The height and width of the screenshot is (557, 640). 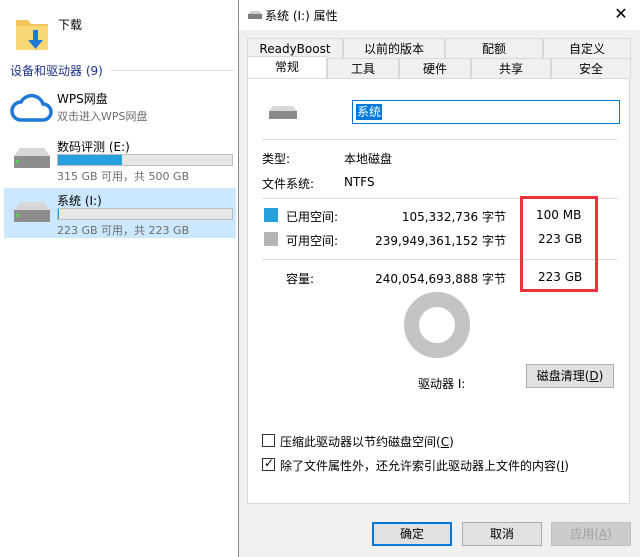 What do you see at coordinates (283, 112) in the screenshot?
I see `drive-large-icon` at bounding box center [283, 112].